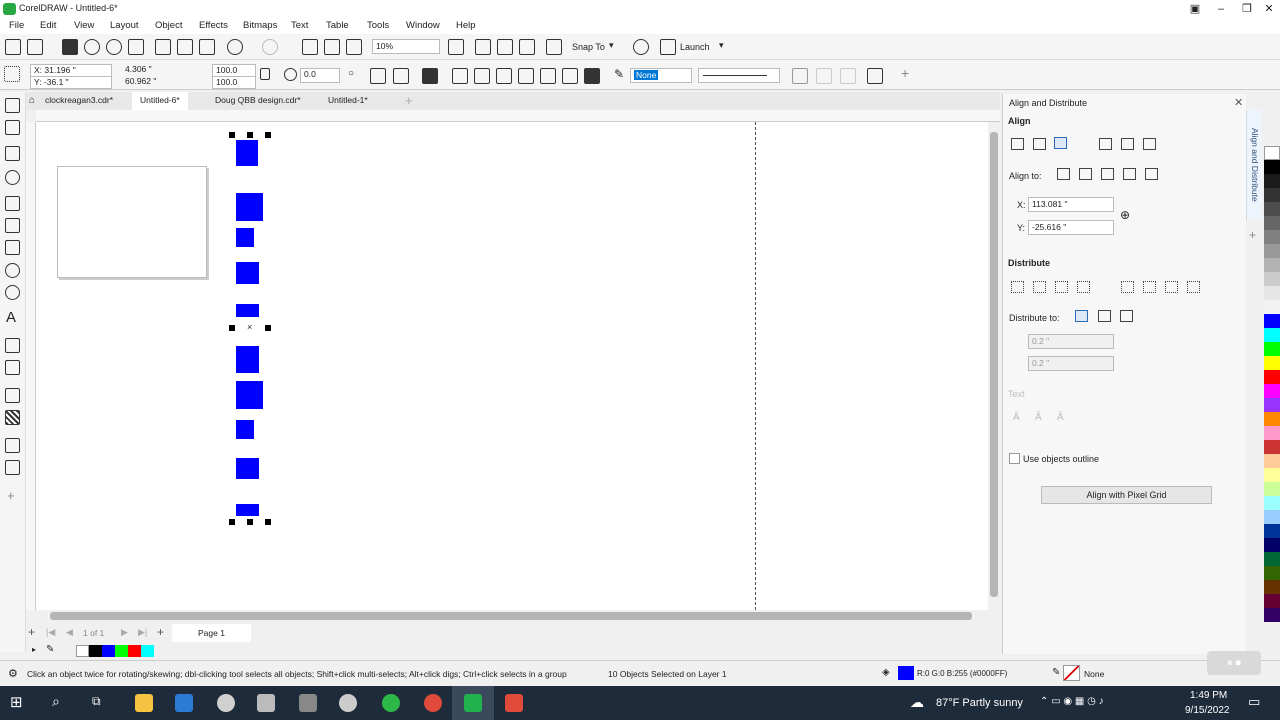 The height and width of the screenshot is (720, 1280). Describe the element at coordinates (332, 47) in the screenshot. I see `export-icon` at that location.